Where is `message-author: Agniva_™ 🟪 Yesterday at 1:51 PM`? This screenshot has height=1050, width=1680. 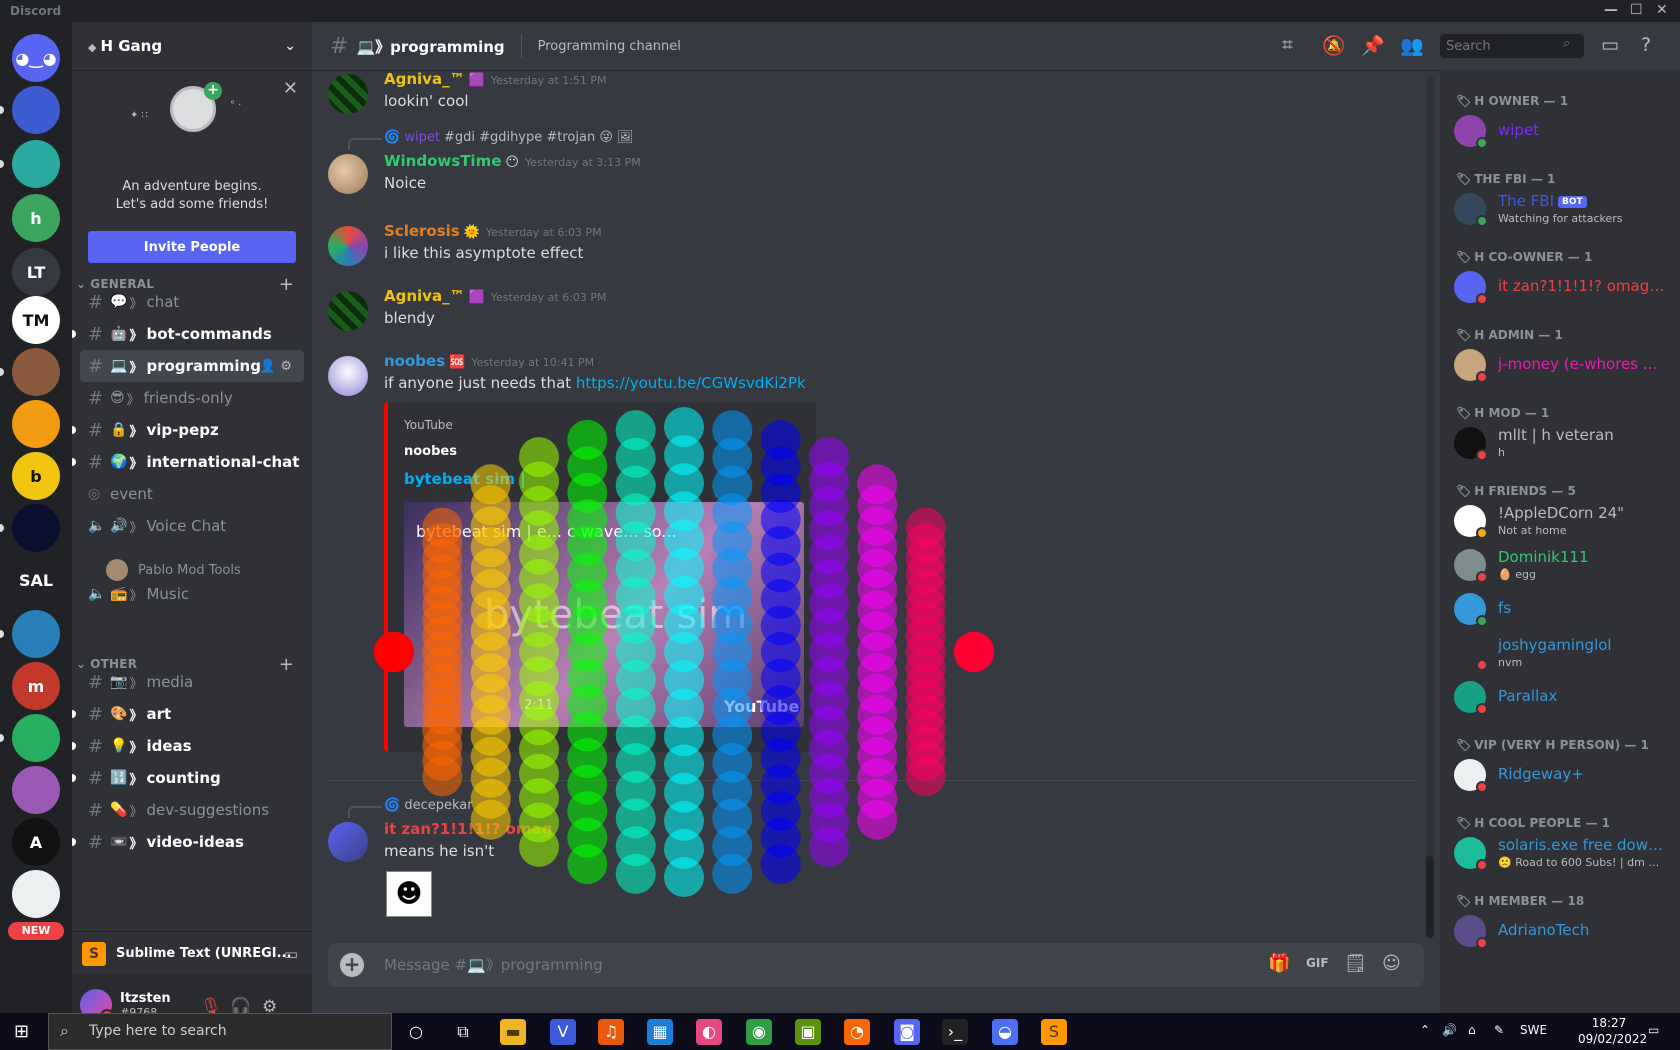
message-author: Agniva_™ 🟪 Yesterday at 1:51 PM is located at coordinates (495, 79).